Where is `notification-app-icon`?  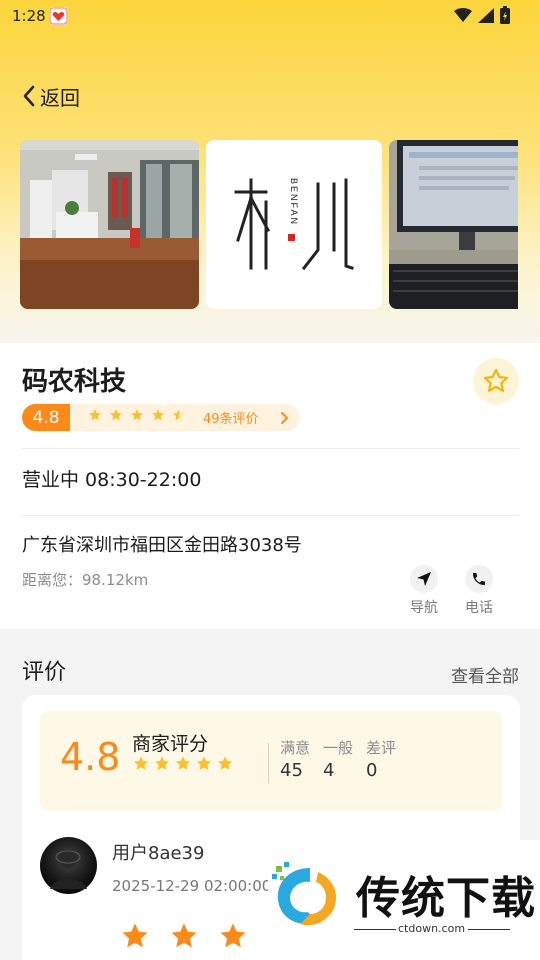 notification-app-icon is located at coordinates (58, 16).